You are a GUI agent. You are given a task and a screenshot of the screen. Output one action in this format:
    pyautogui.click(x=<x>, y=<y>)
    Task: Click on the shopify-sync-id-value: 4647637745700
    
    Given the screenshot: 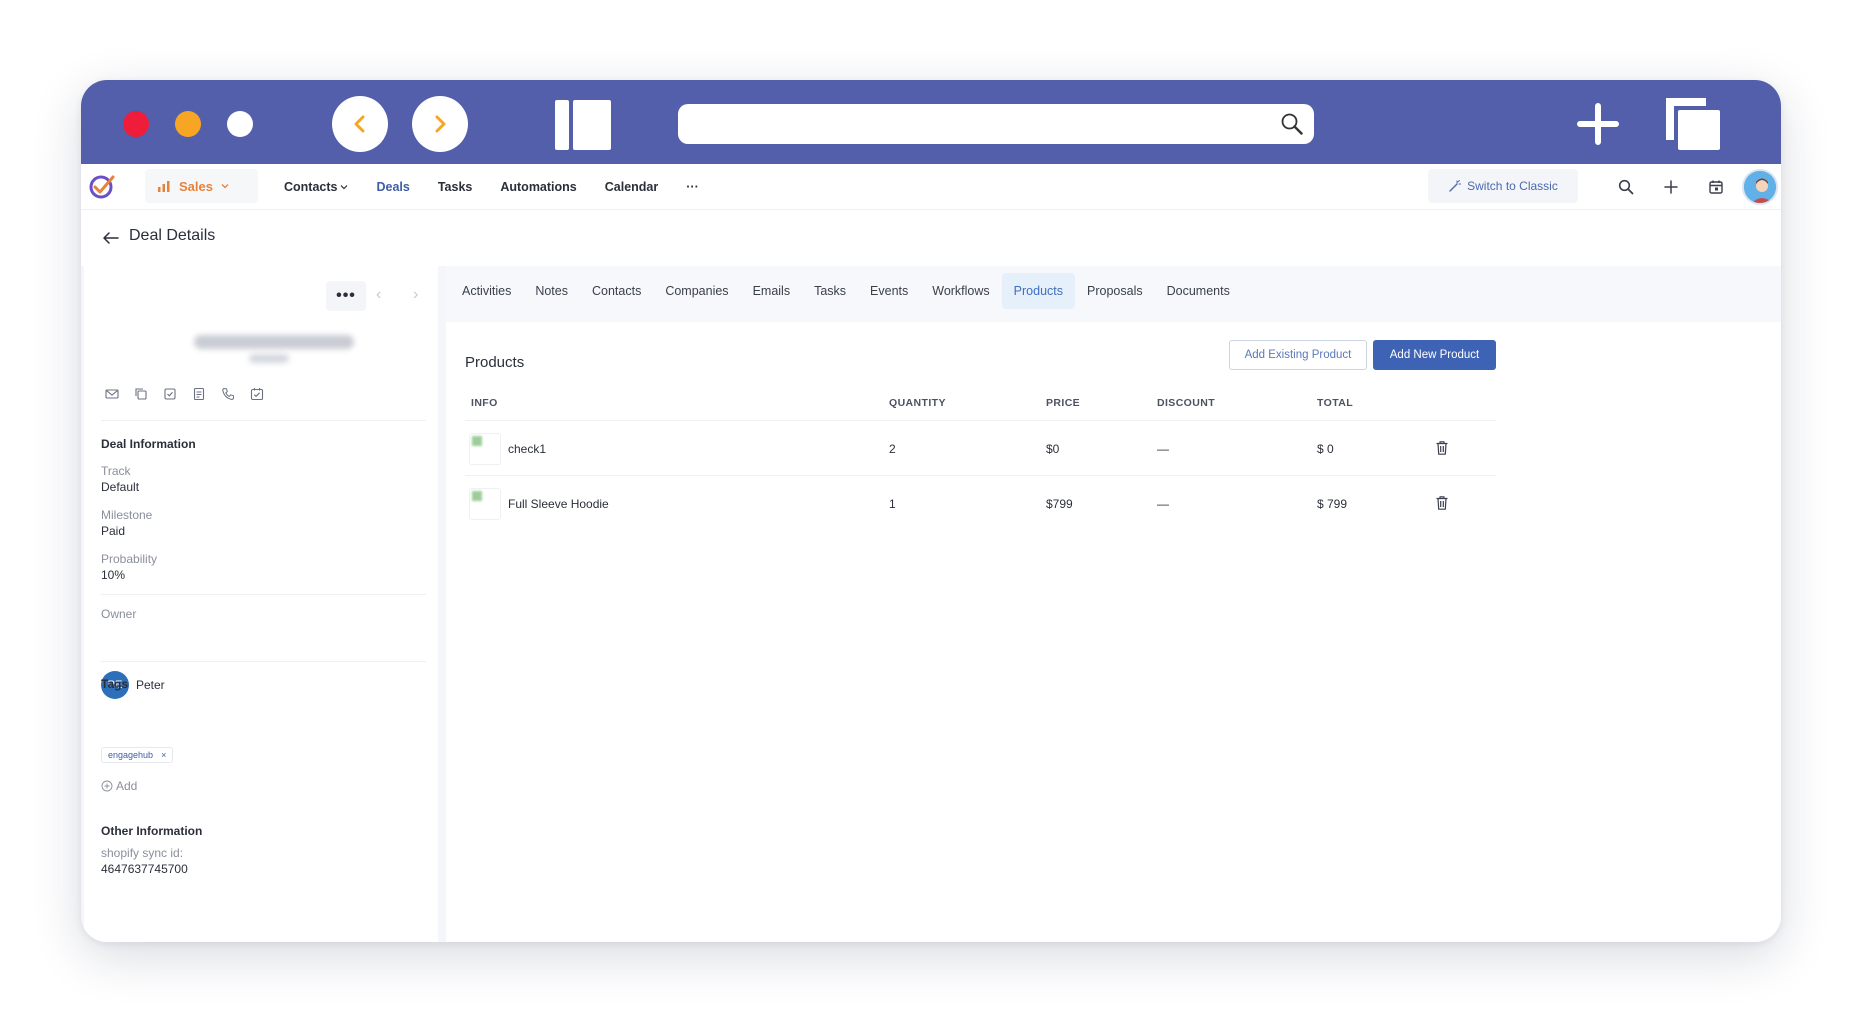 What is the action you would take?
    pyautogui.click(x=144, y=869)
    